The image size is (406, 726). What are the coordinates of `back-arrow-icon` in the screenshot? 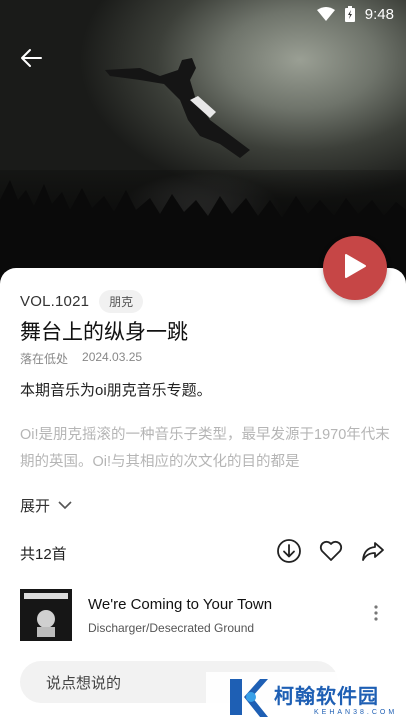 It's located at (31, 60).